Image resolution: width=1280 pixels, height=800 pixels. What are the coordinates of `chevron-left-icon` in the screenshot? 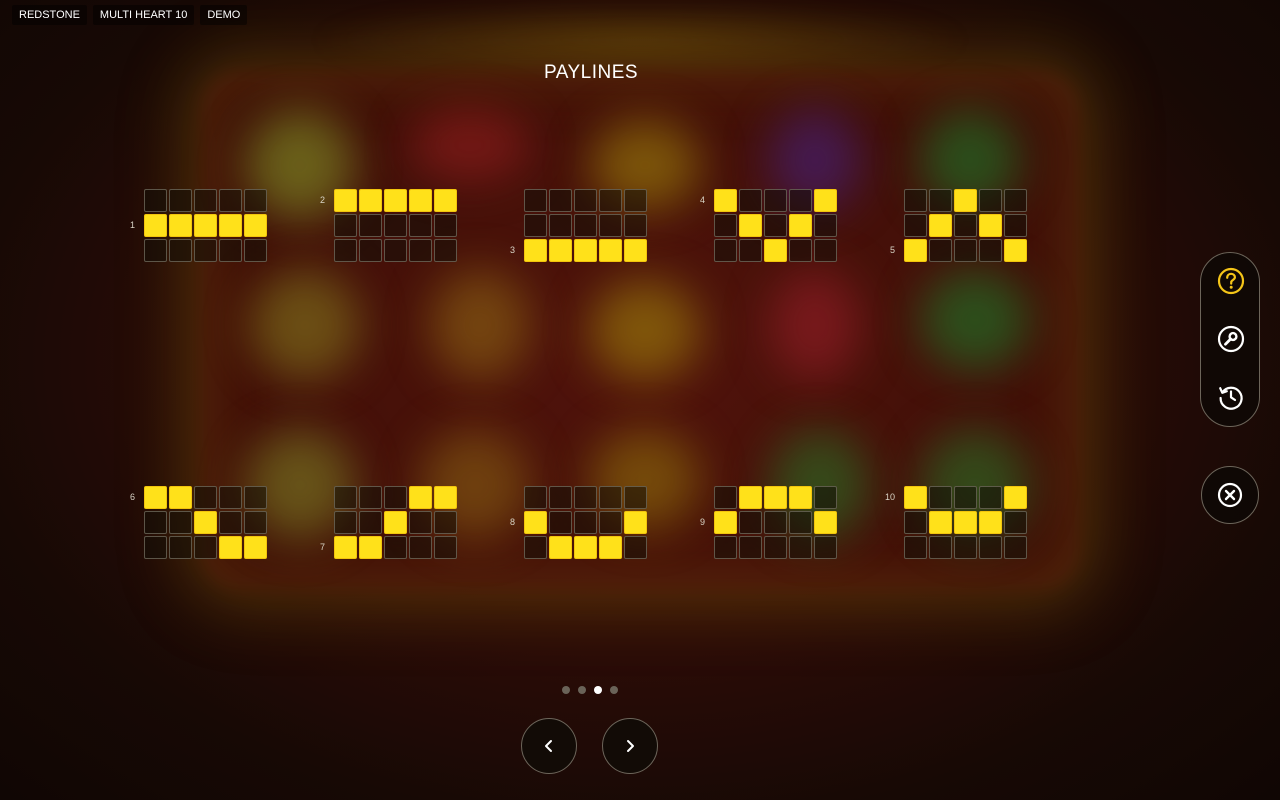 It's located at (548, 746).